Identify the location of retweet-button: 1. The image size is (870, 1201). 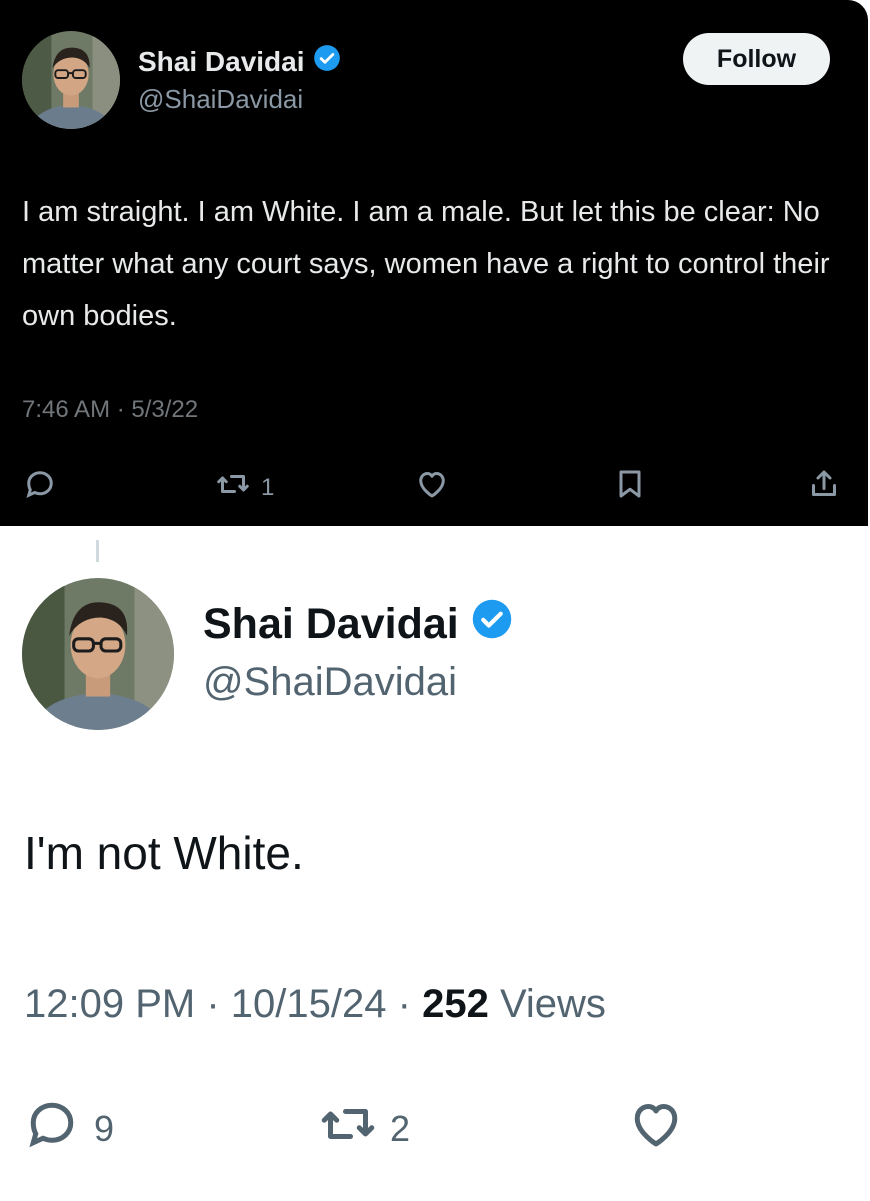
(244, 487).